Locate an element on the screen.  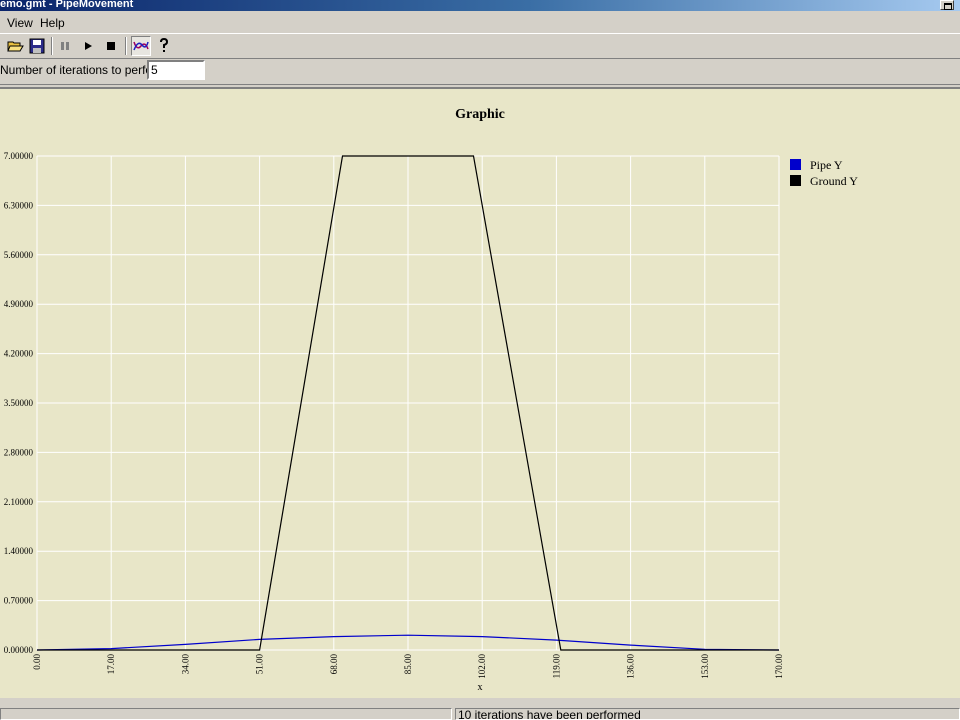
legend-label: Pipe Y is located at coordinates (826, 165).